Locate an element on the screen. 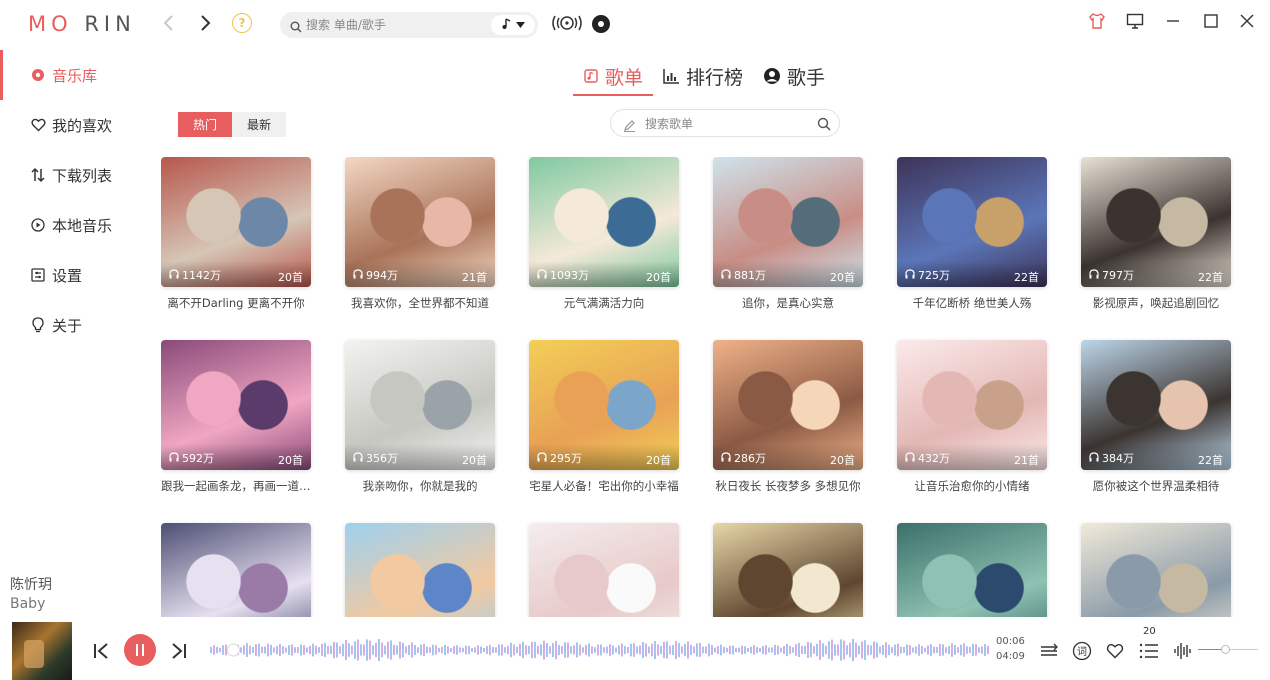 The height and width of the screenshot is (680, 1270). playlist-cover-image: 725万 22首 is located at coordinates (972, 222).